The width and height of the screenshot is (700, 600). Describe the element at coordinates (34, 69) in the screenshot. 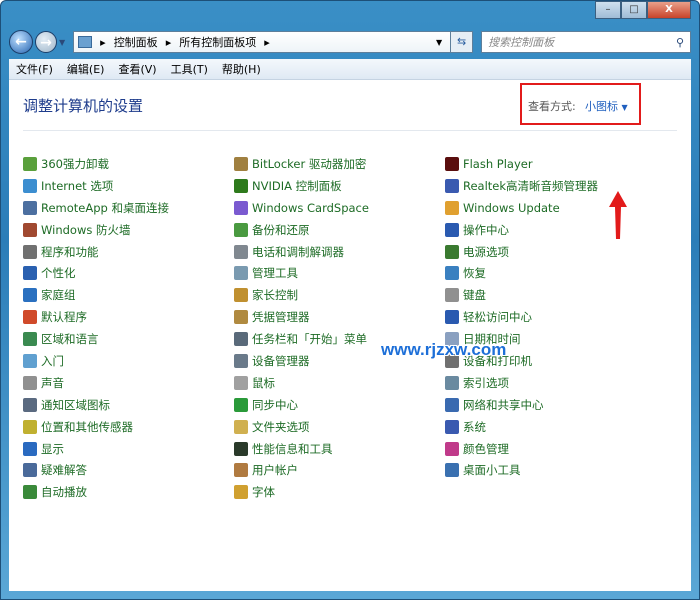

I see `menu-file: 文件(F)` at that location.